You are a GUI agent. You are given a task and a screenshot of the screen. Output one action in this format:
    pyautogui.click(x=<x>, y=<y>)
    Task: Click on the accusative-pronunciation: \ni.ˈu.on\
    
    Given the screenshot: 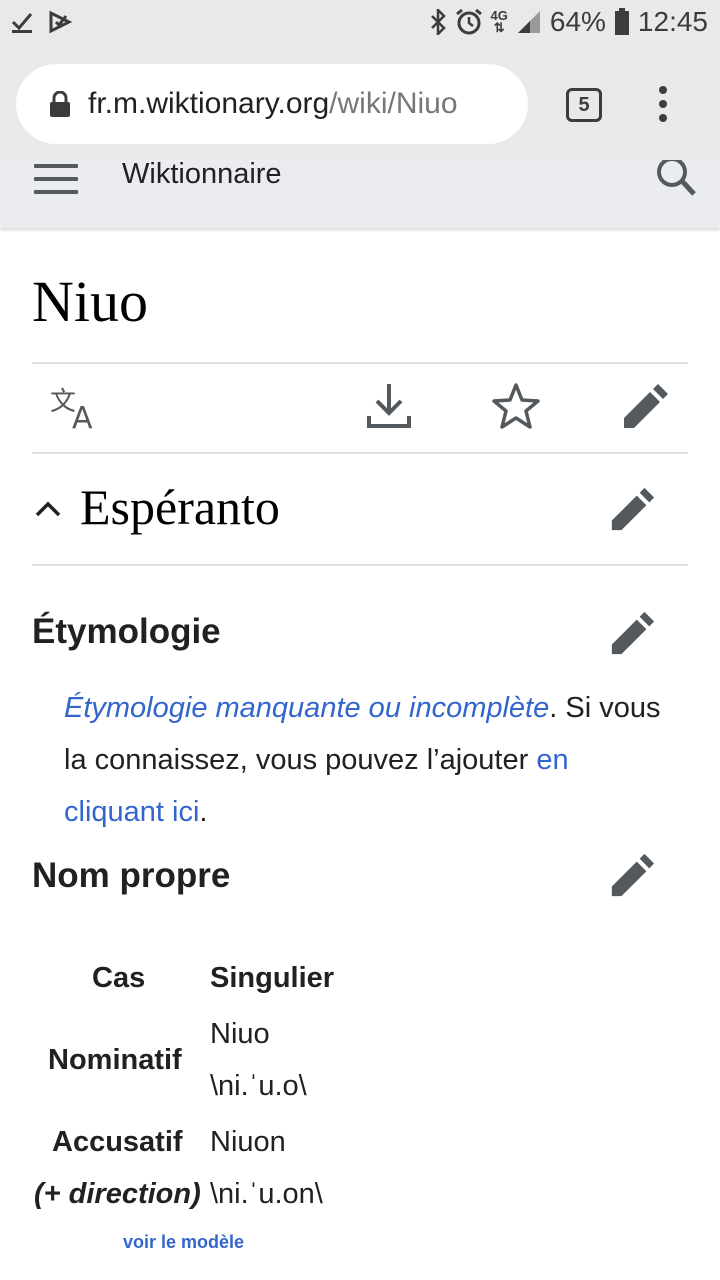 What is the action you would take?
    pyautogui.click(x=266, y=1194)
    